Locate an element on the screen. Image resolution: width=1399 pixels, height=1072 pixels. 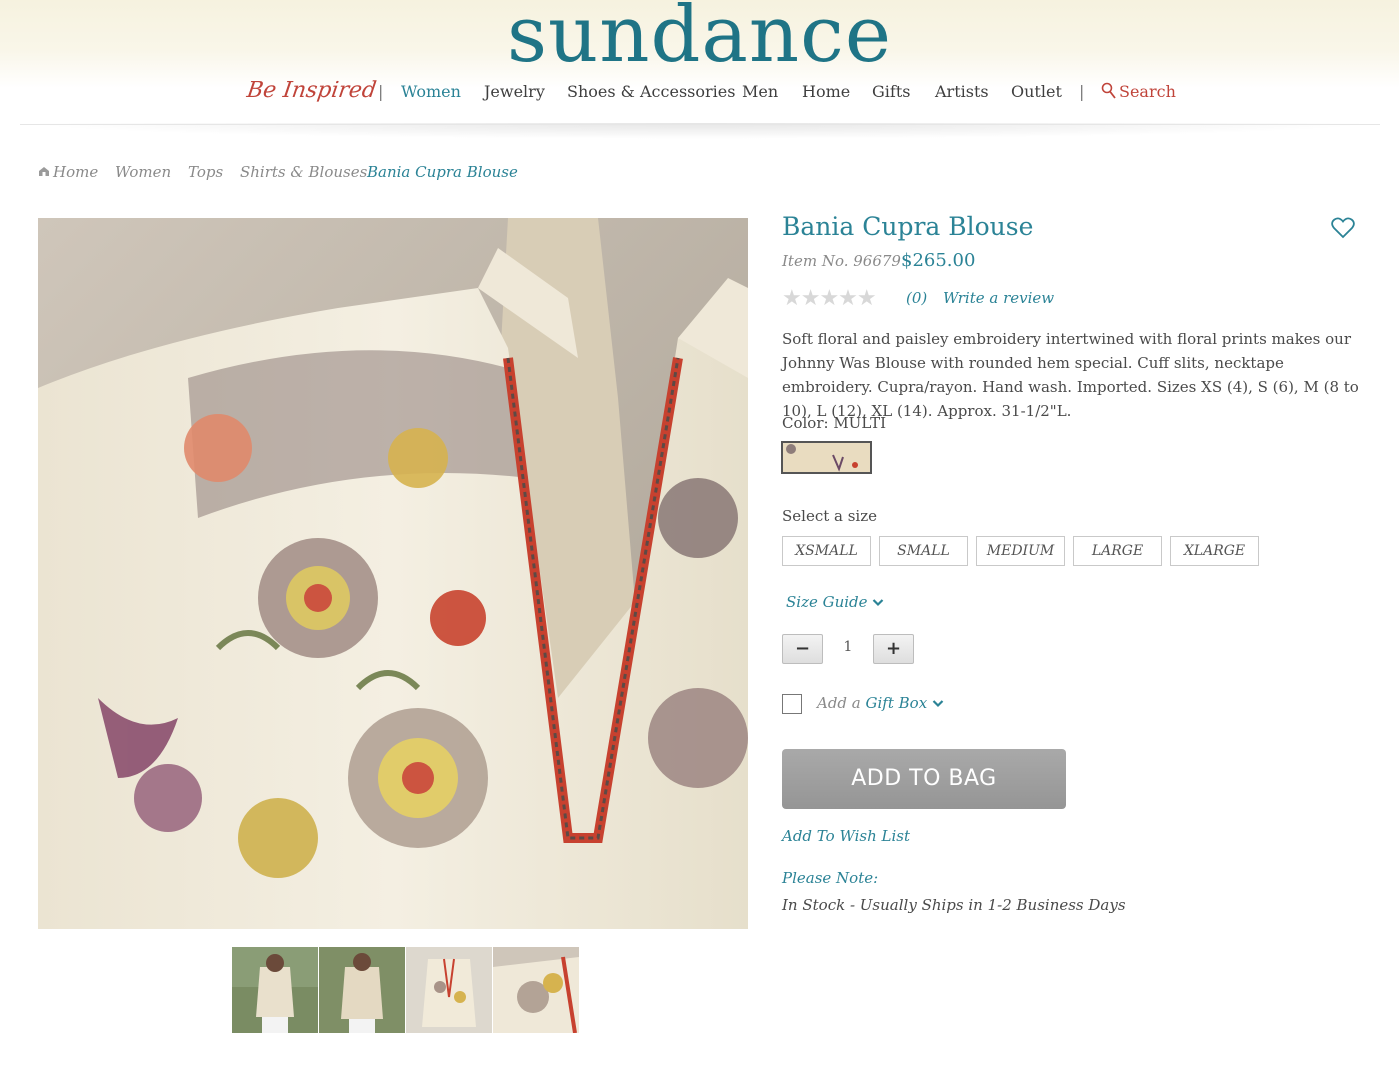
size-button-medium: MEDIUM is located at coordinates (1020, 551).